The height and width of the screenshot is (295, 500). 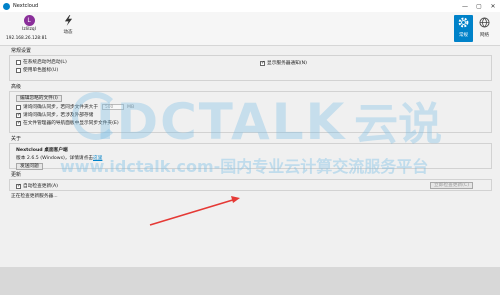 What do you see at coordinates (194, 211) in the screenshot?
I see `annotation-arrow-icon` at bounding box center [194, 211].